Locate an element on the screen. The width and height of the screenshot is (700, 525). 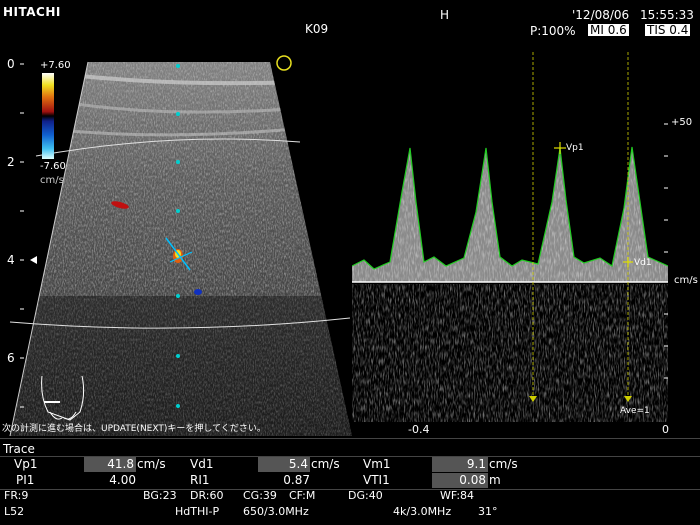
doppler-frequency: 4k/3.0MHz is located at coordinates (422, 511).